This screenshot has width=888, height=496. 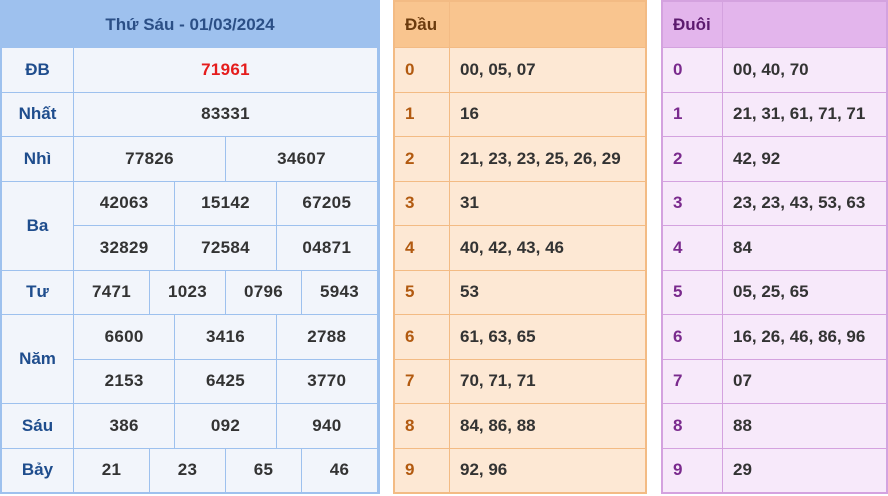 I want to click on prize-number: 2788, so click(x=327, y=337).